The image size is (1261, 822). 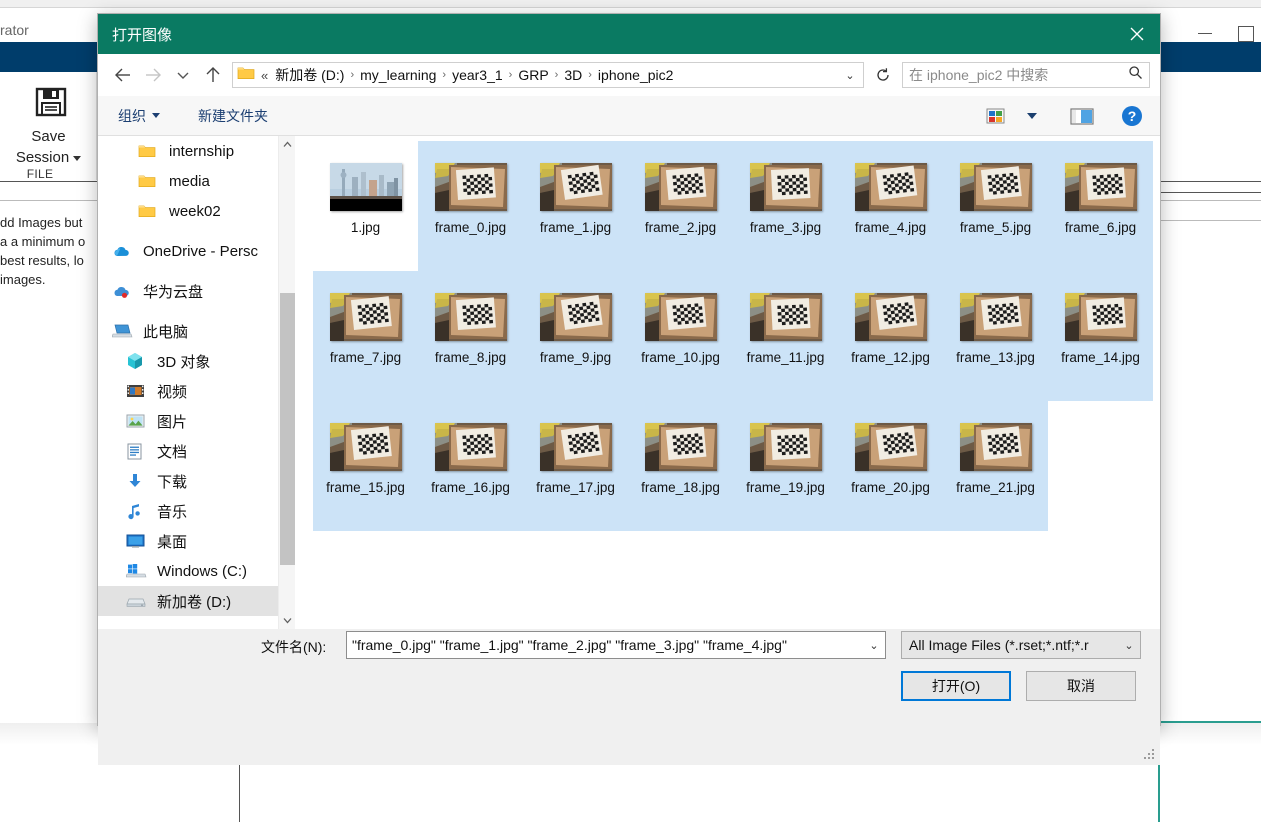 I want to click on file-item: frame_0.jpg, so click(x=470, y=206).